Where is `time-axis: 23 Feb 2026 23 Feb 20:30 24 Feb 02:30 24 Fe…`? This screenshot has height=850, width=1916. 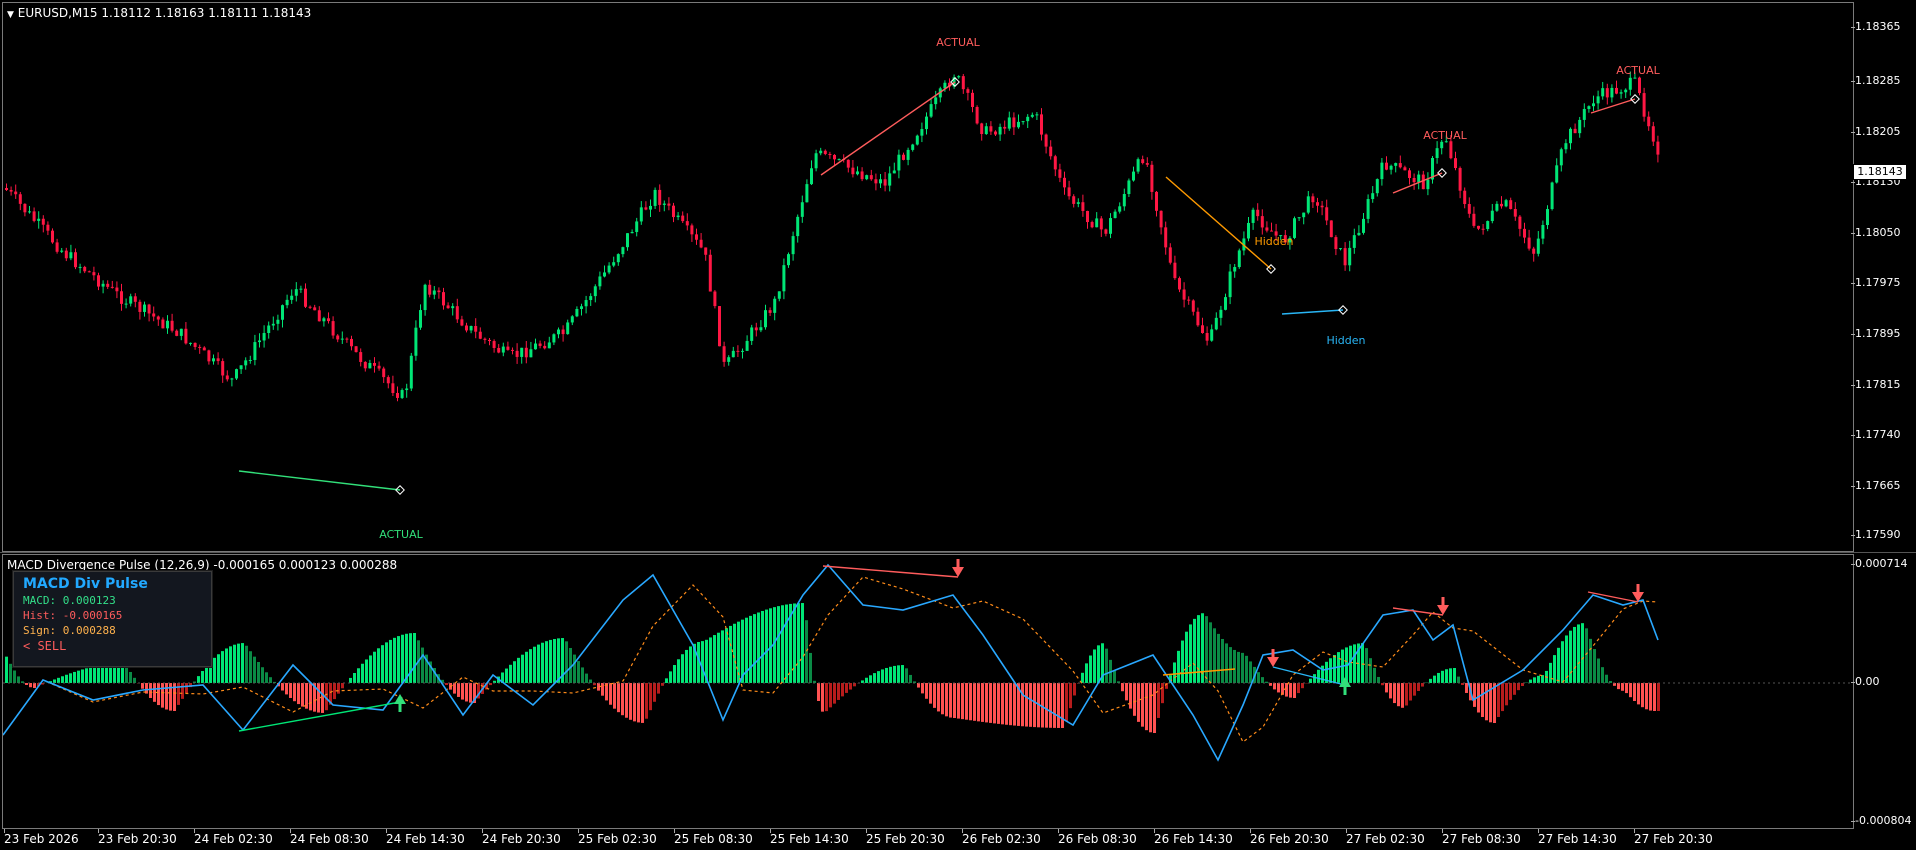
time-axis: 23 Feb 2026 23 Feb 20:30 24 Feb 02:30 24 Fe… is located at coordinates (958, 839).